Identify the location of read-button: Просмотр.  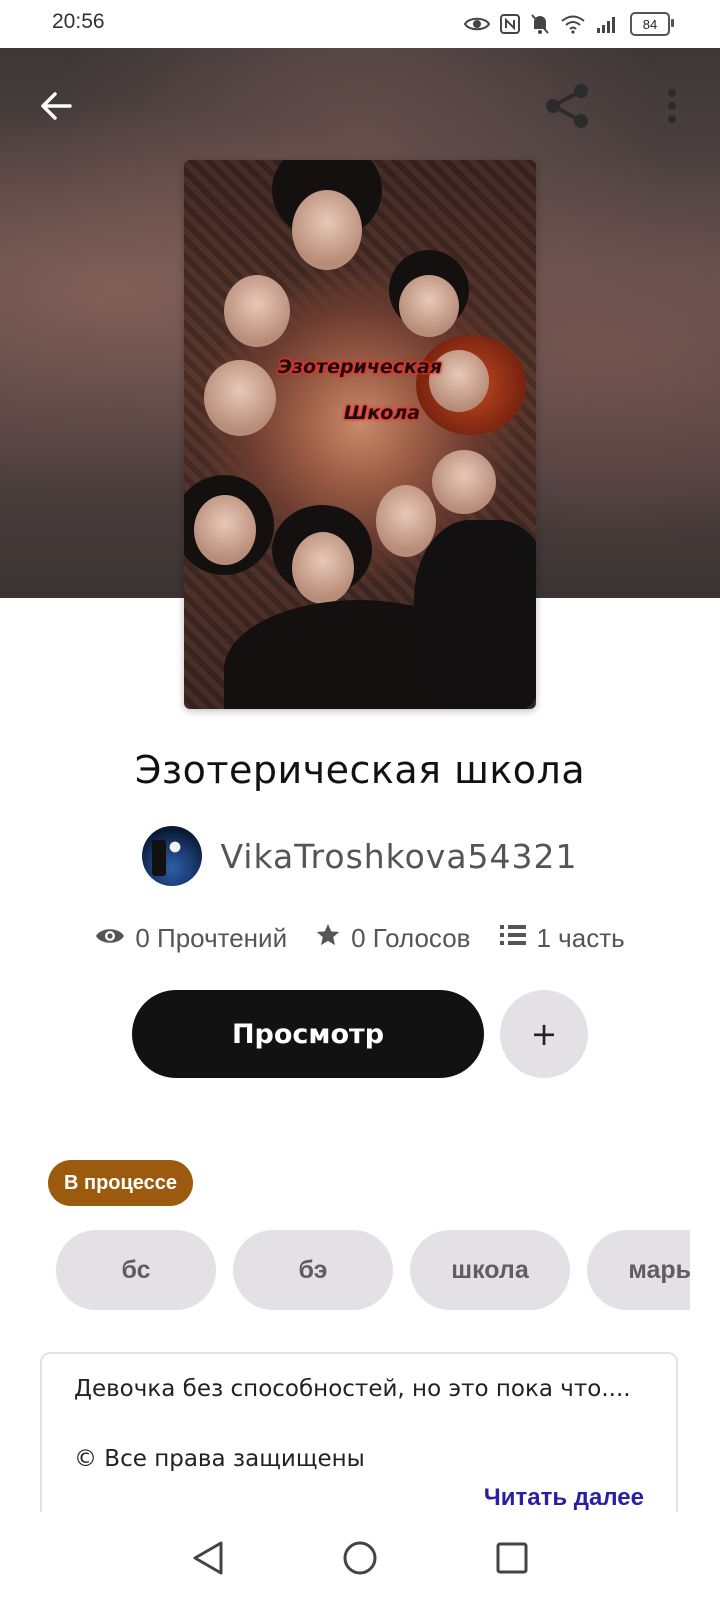
(308, 1034).